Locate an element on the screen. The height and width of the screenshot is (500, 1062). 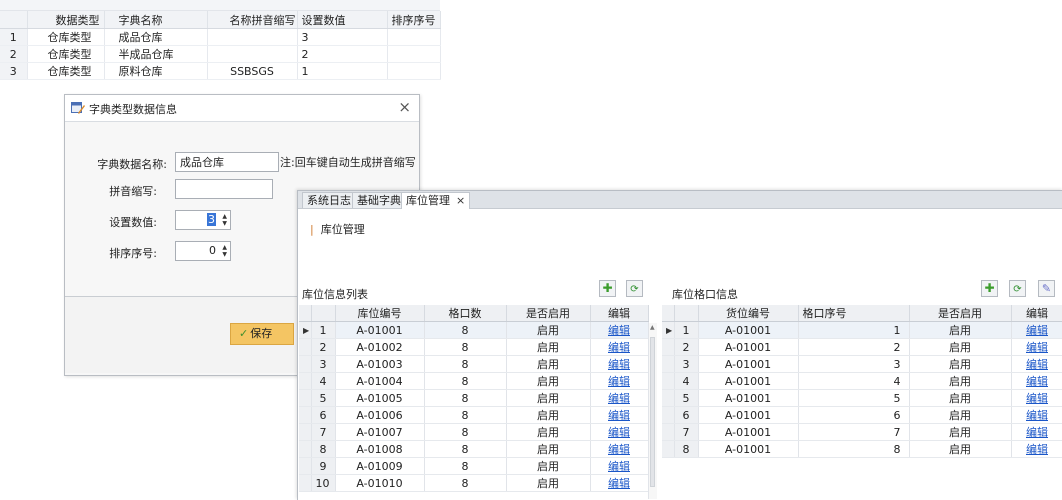
table-row: 9 A-01009 8 启用 编辑 is located at coordinates (474, 466).